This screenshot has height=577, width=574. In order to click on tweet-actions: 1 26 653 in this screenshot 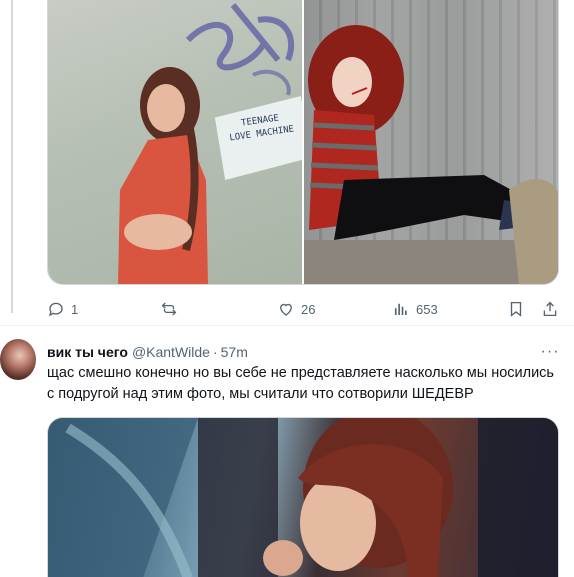, I will do `click(303, 309)`.